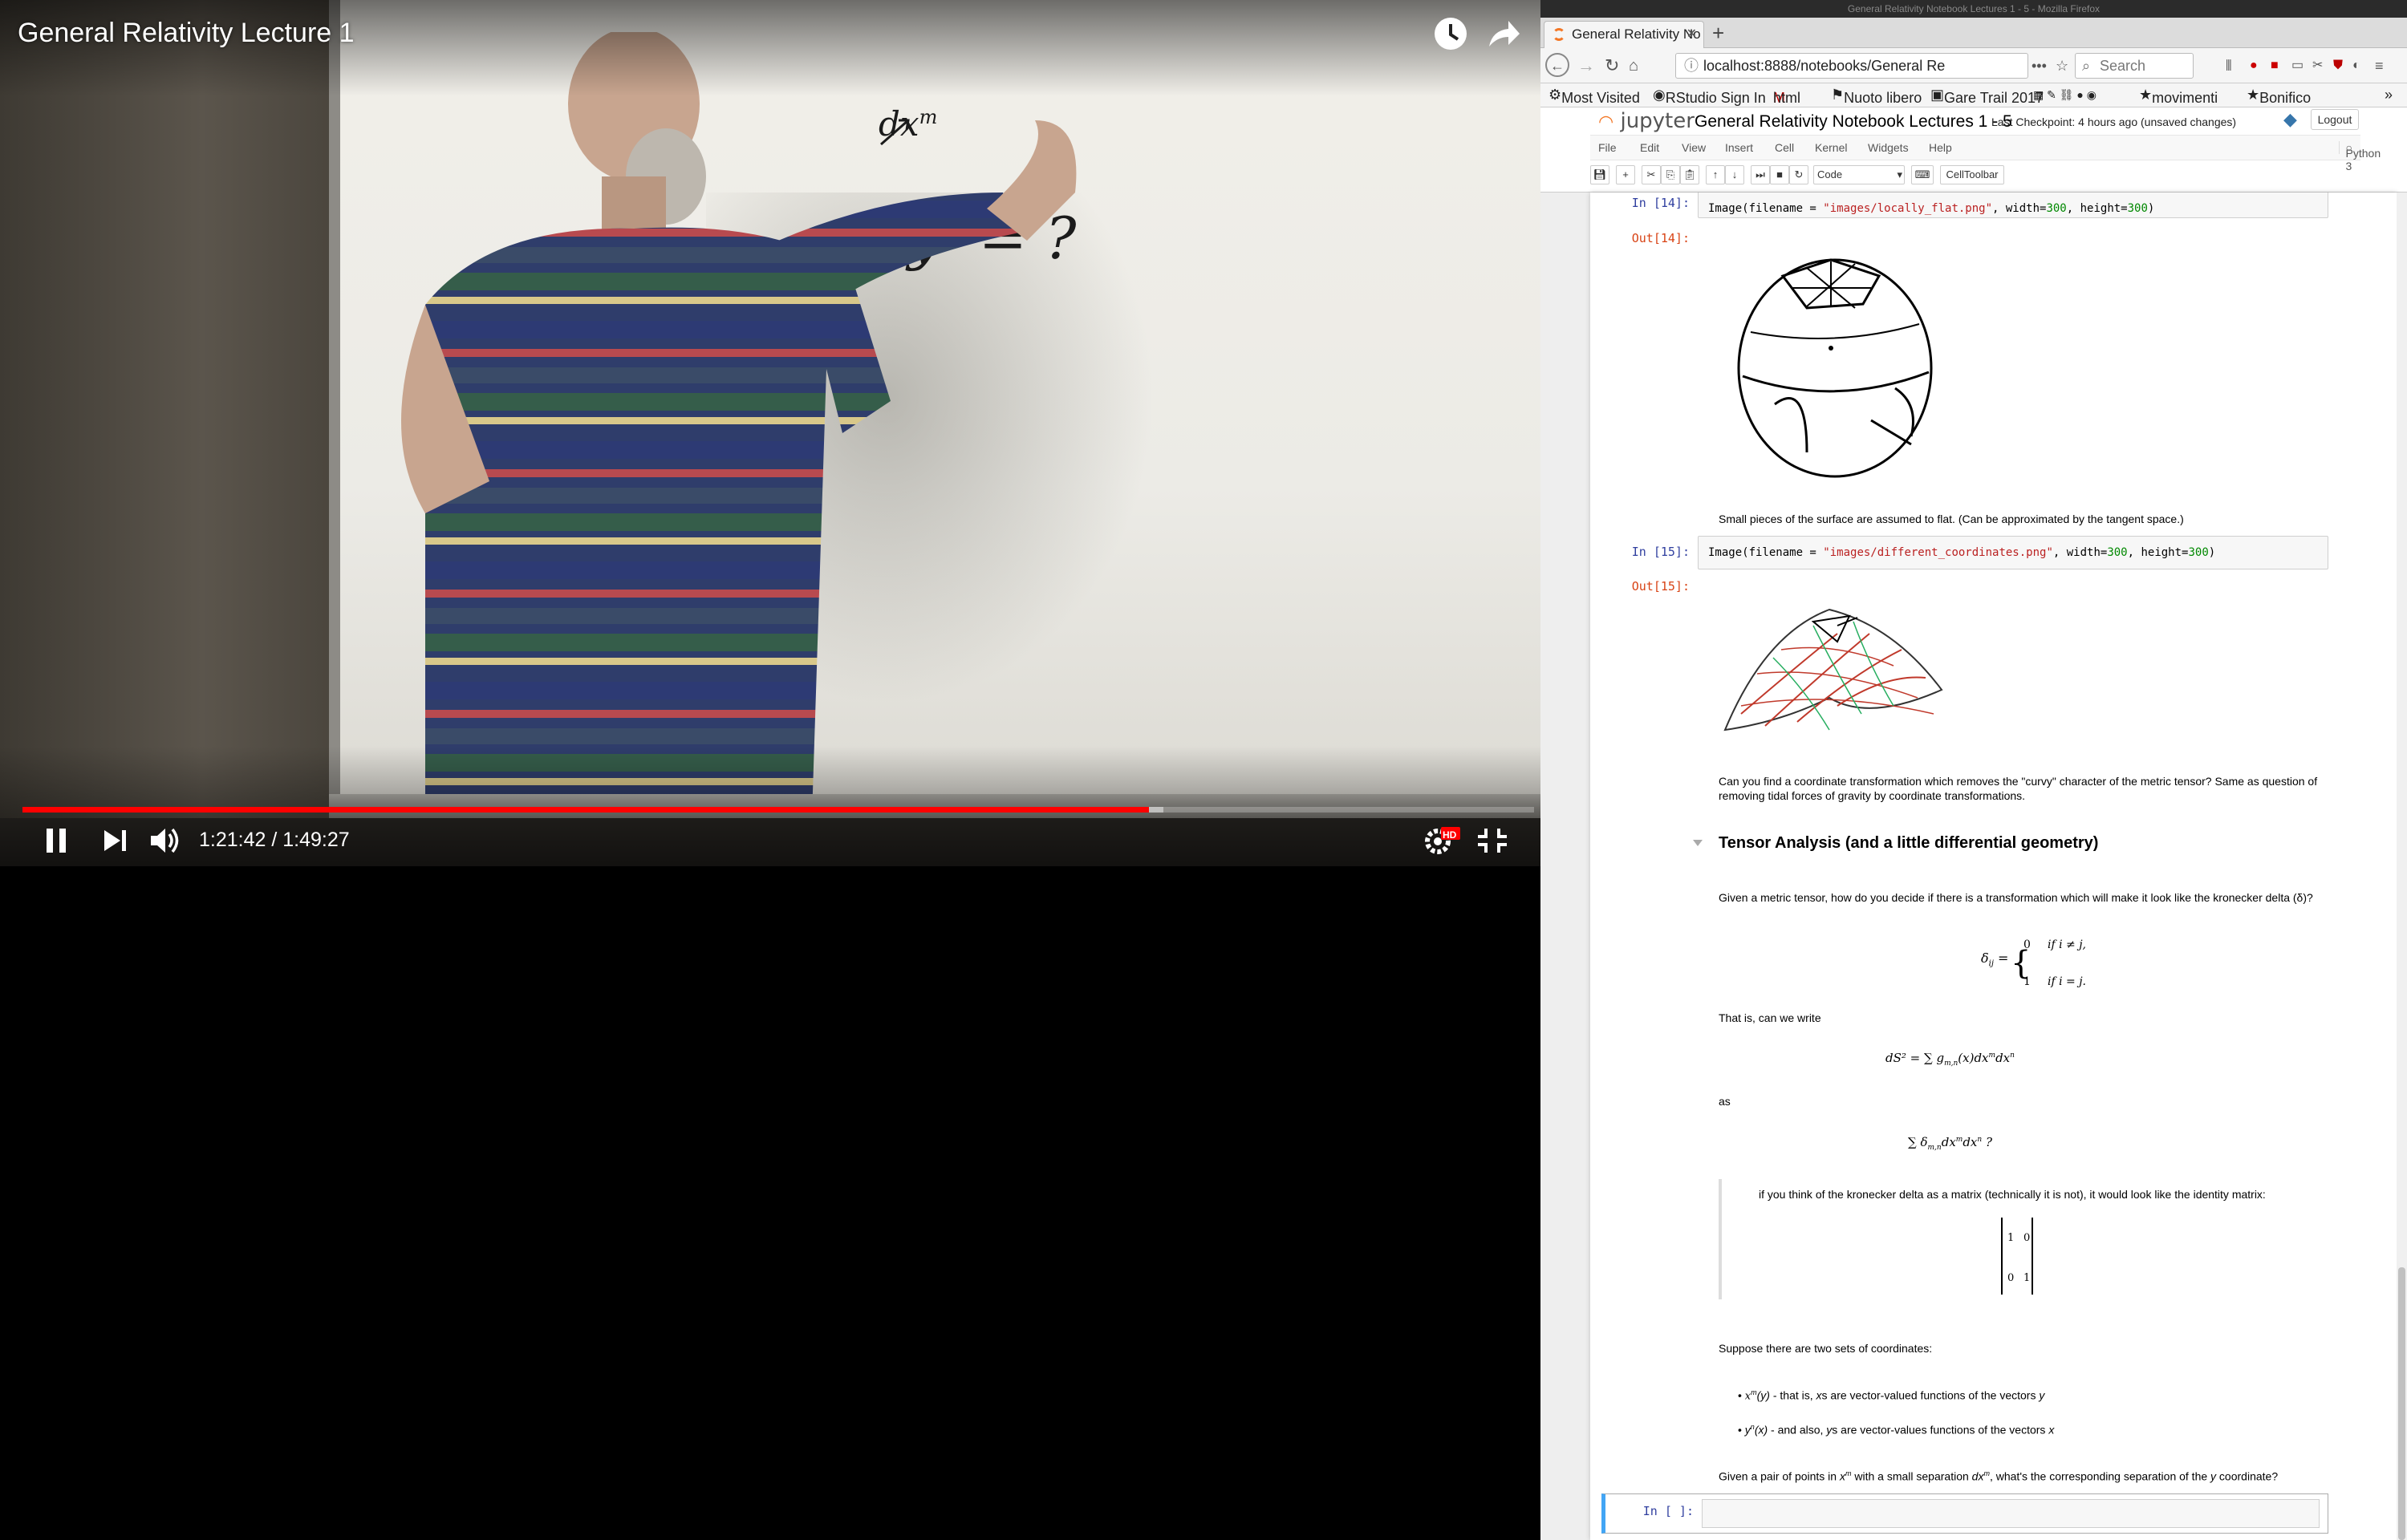  I want to click on jupyter-logo: ◠ jupyter, so click(1647, 121).